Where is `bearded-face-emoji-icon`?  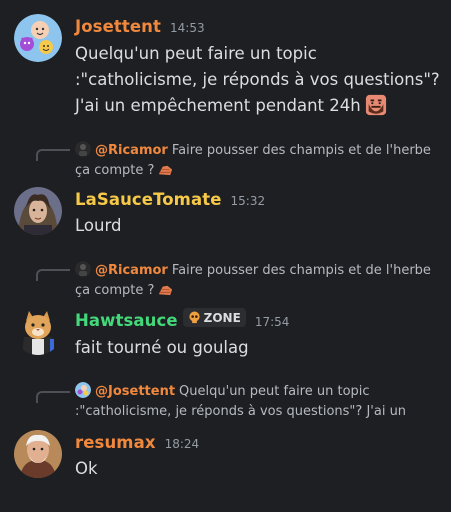
bearded-face-emoji-icon is located at coordinates (375, 105).